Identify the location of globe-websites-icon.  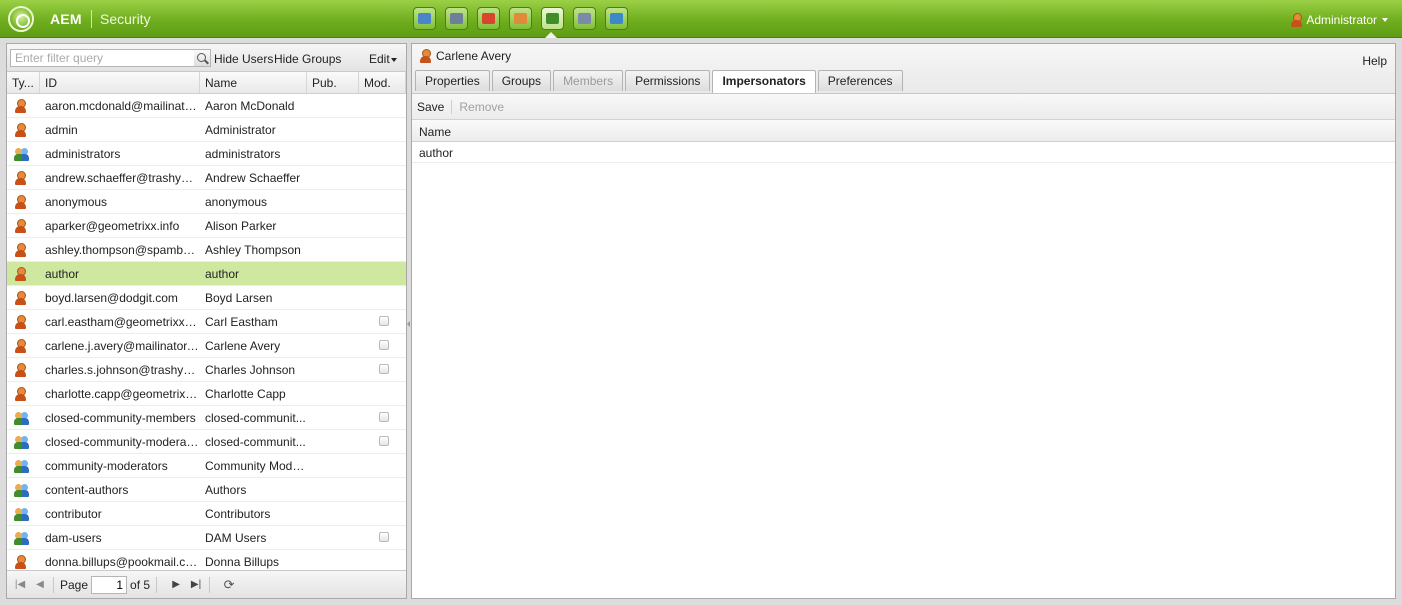
(424, 18).